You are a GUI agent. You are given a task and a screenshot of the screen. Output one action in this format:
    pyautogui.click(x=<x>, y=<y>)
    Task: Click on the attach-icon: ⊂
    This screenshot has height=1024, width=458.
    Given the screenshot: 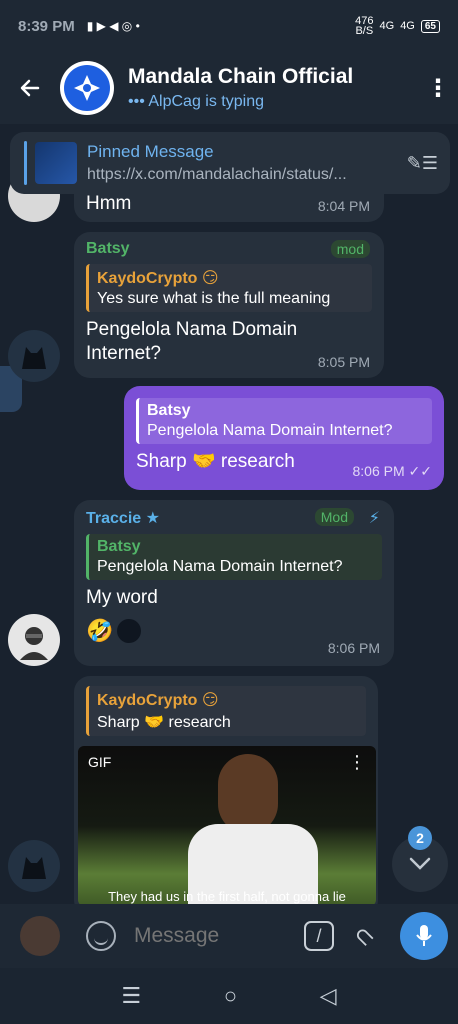 What is the action you would take?
    pyautogui.click(x=364, y=936)
    